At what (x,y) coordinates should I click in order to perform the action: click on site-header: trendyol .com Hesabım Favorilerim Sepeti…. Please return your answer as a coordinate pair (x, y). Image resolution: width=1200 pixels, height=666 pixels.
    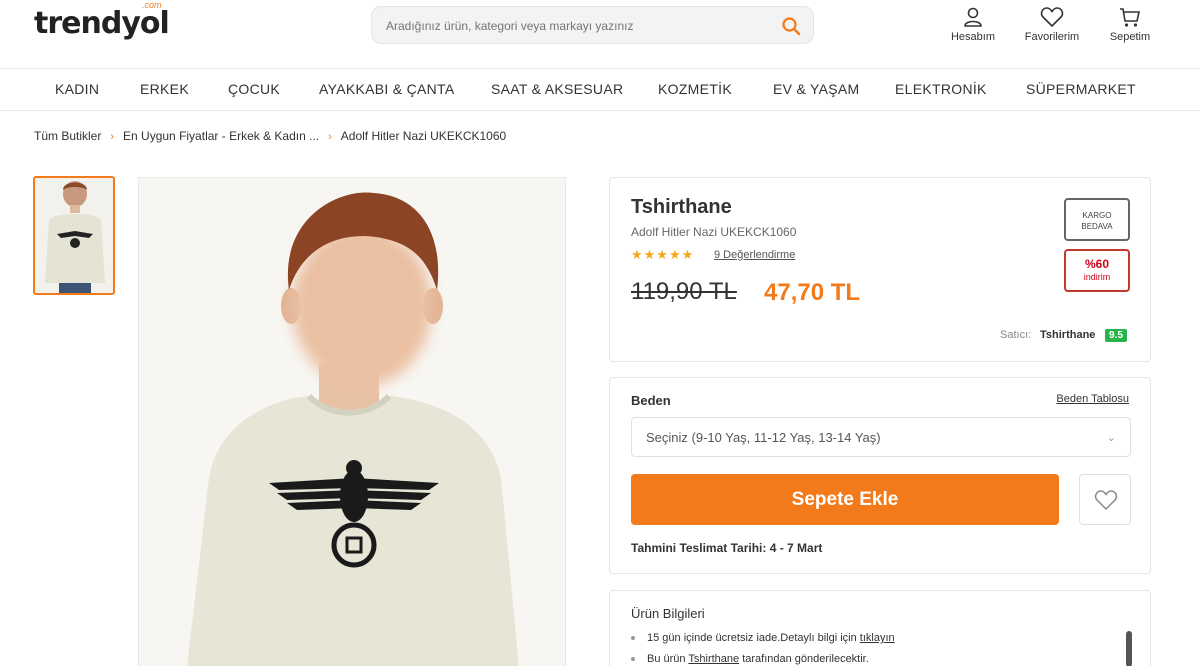
    Looking at the image, I should click on (600, 34).